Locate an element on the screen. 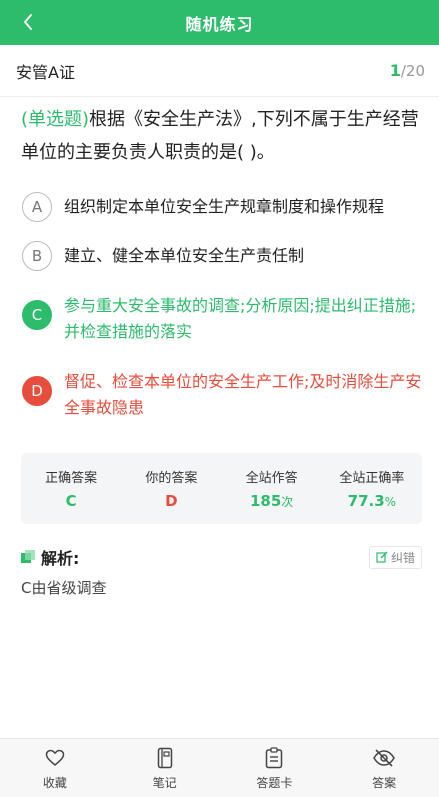  heart-icon is located at coordinates (55, 757).